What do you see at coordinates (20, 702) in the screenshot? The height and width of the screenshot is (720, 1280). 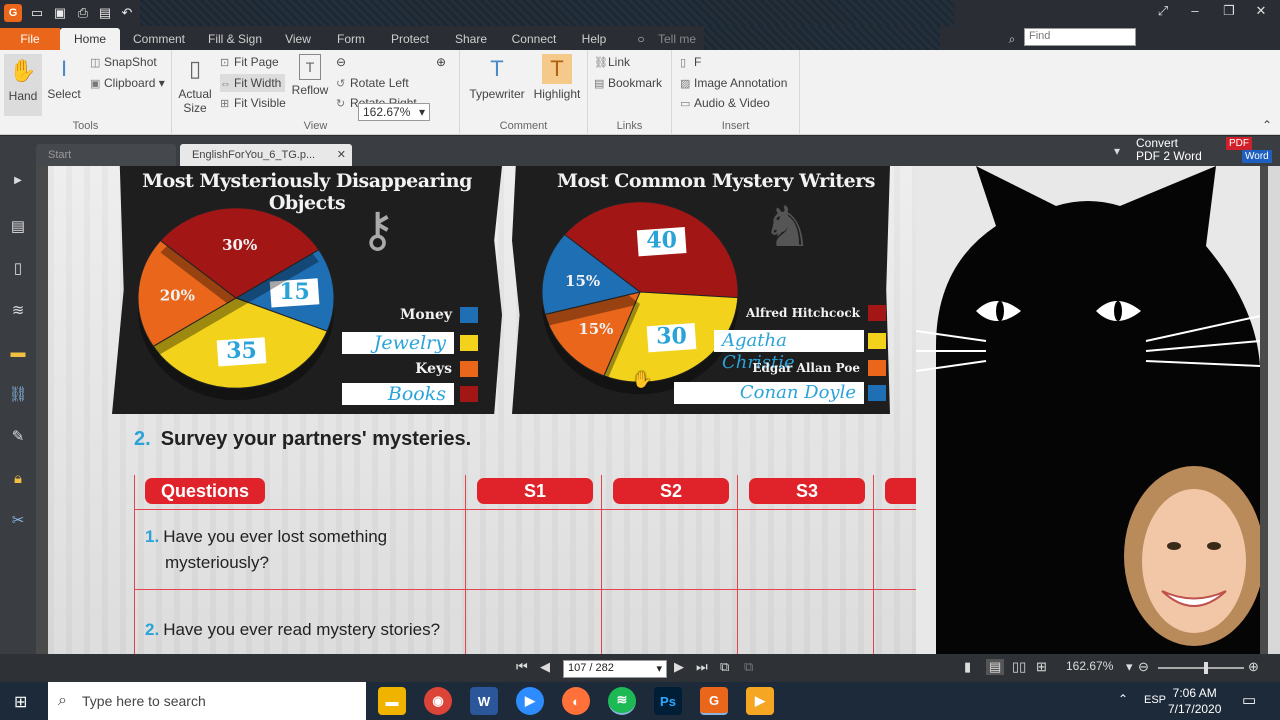 I see `windows-start-icon: ⊞` at bounding box center [20, 702].